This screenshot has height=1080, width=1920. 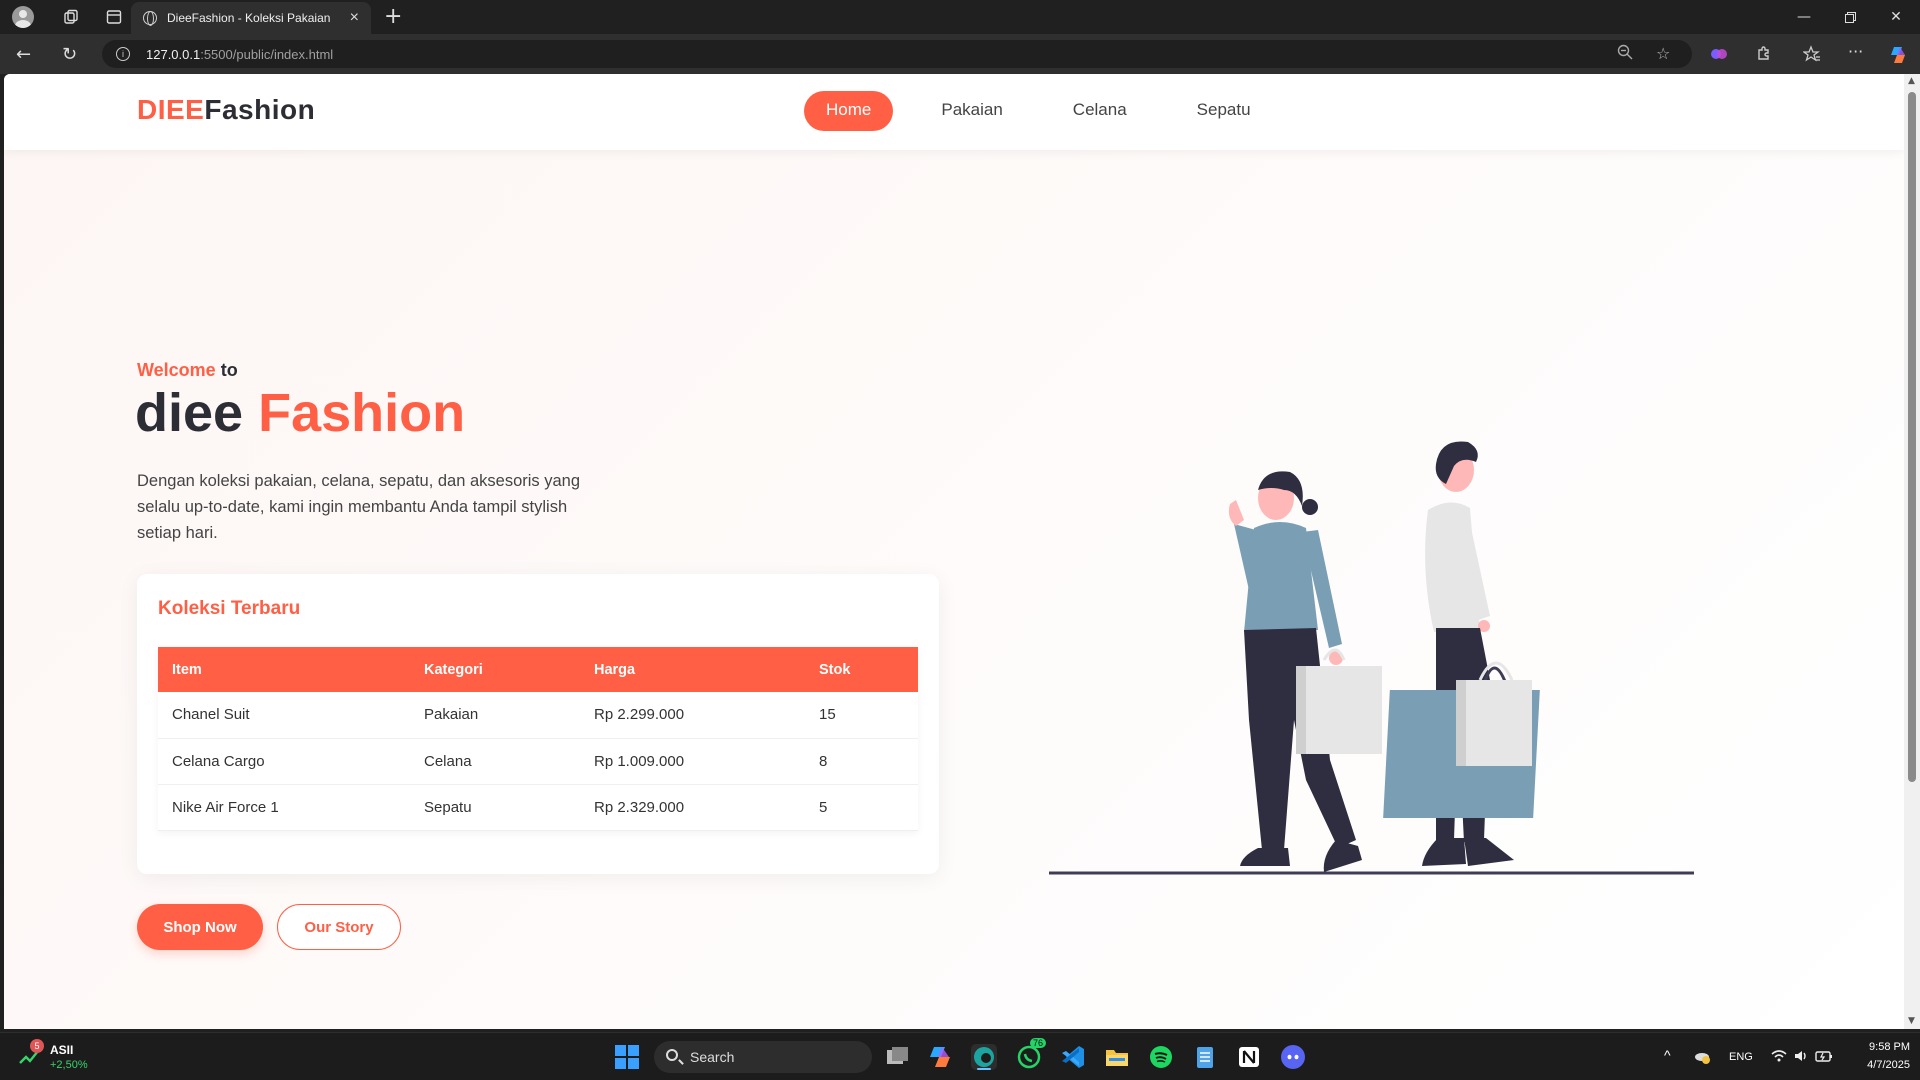 What do you see at coordinates (200, 927) in the screenshot?
I see `shop-now-button: Shop Now` at bounding box center [200, 927].